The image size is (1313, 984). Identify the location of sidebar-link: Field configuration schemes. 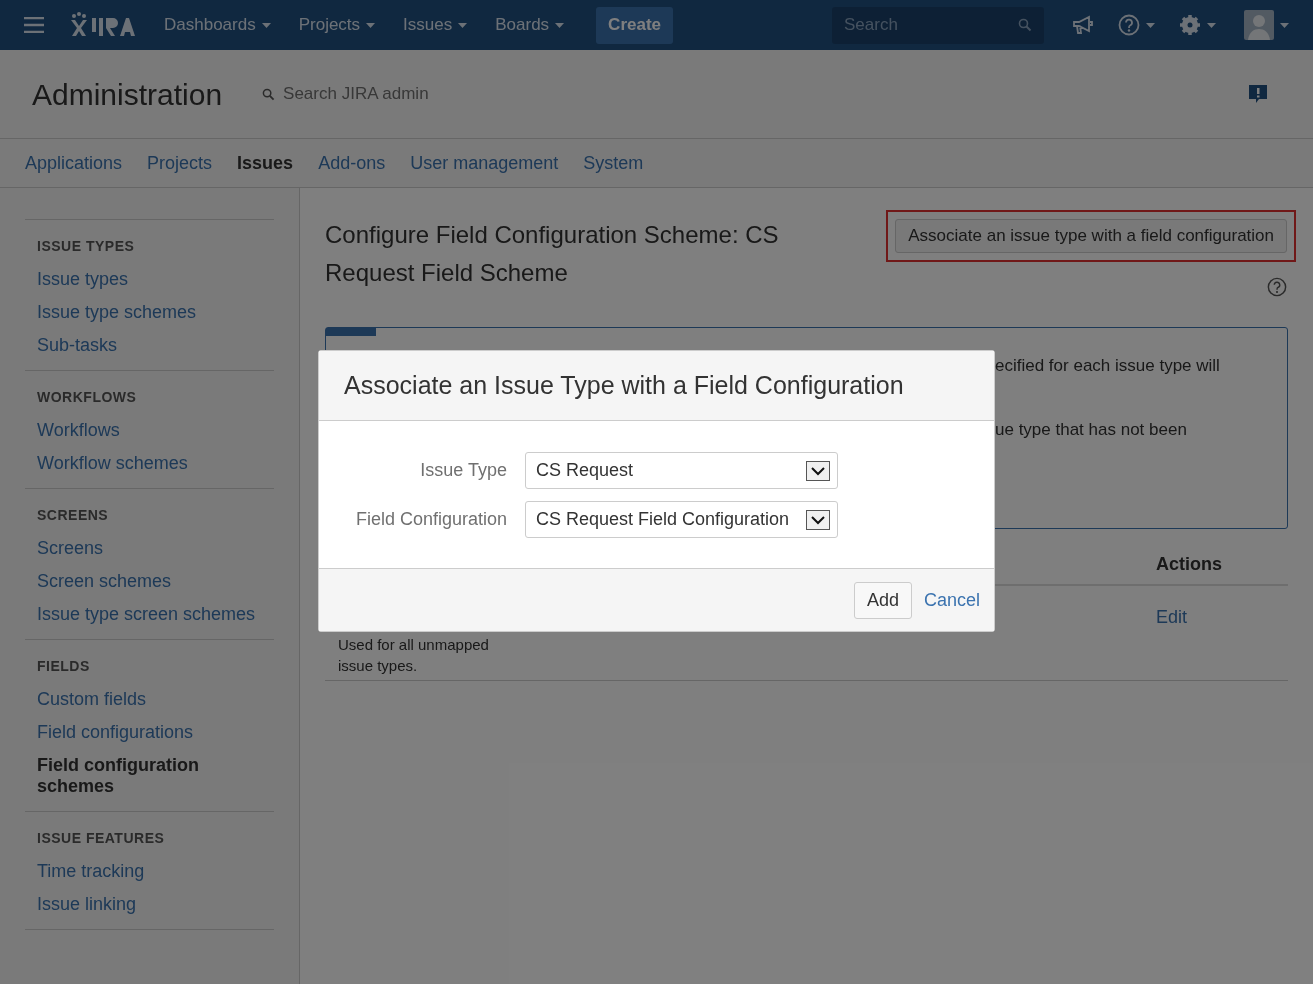
(149, 776).